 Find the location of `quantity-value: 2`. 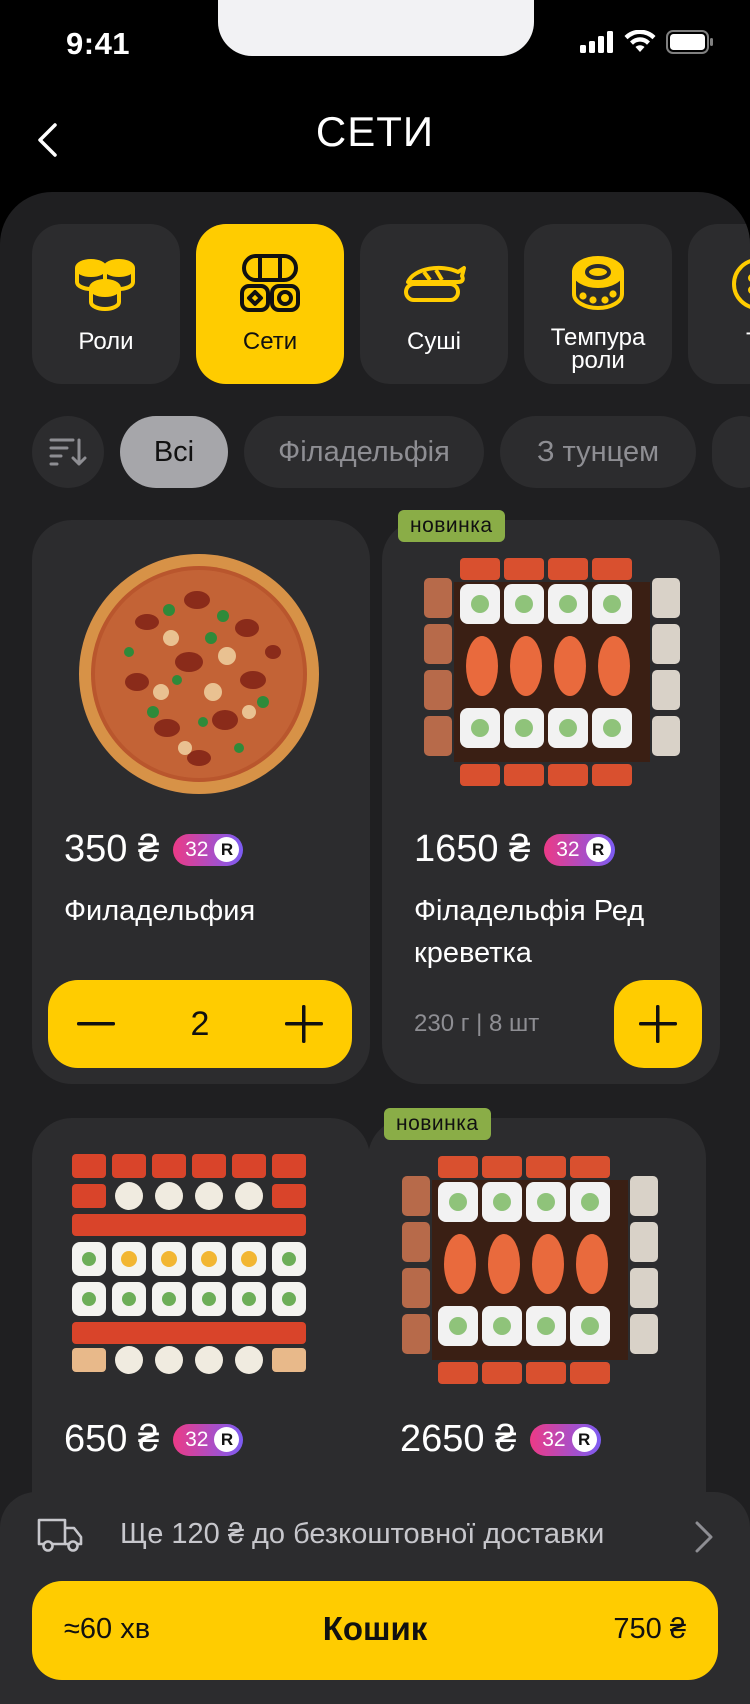

quantity-value: 2 is located at coordinates (200, 1023).